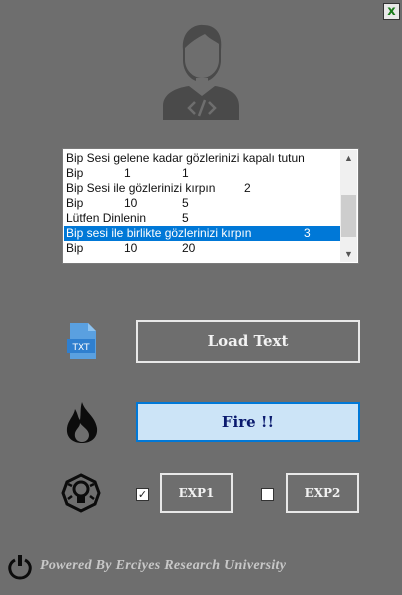 This screenshot has height=595, width=402. Describe the element at coordinates (81, 341) in the screenshot. I see `text-file-icon: TXT` at that location.